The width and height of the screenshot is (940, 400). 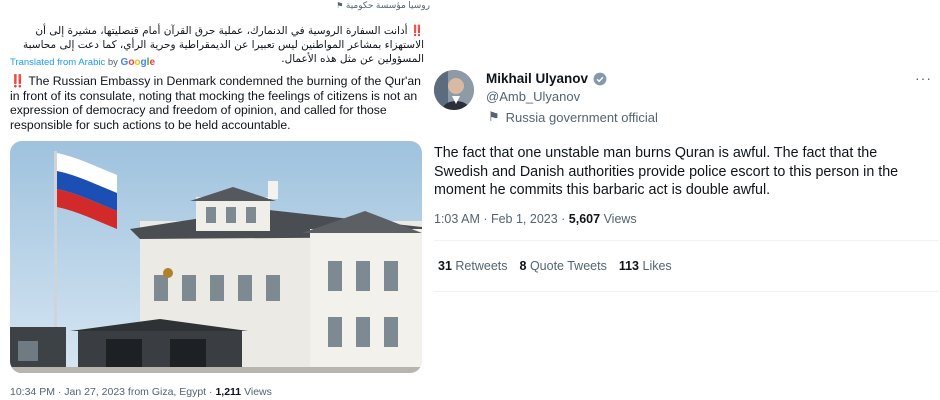 I want to click on left-views-label: Views, so click(x=258, y=392).